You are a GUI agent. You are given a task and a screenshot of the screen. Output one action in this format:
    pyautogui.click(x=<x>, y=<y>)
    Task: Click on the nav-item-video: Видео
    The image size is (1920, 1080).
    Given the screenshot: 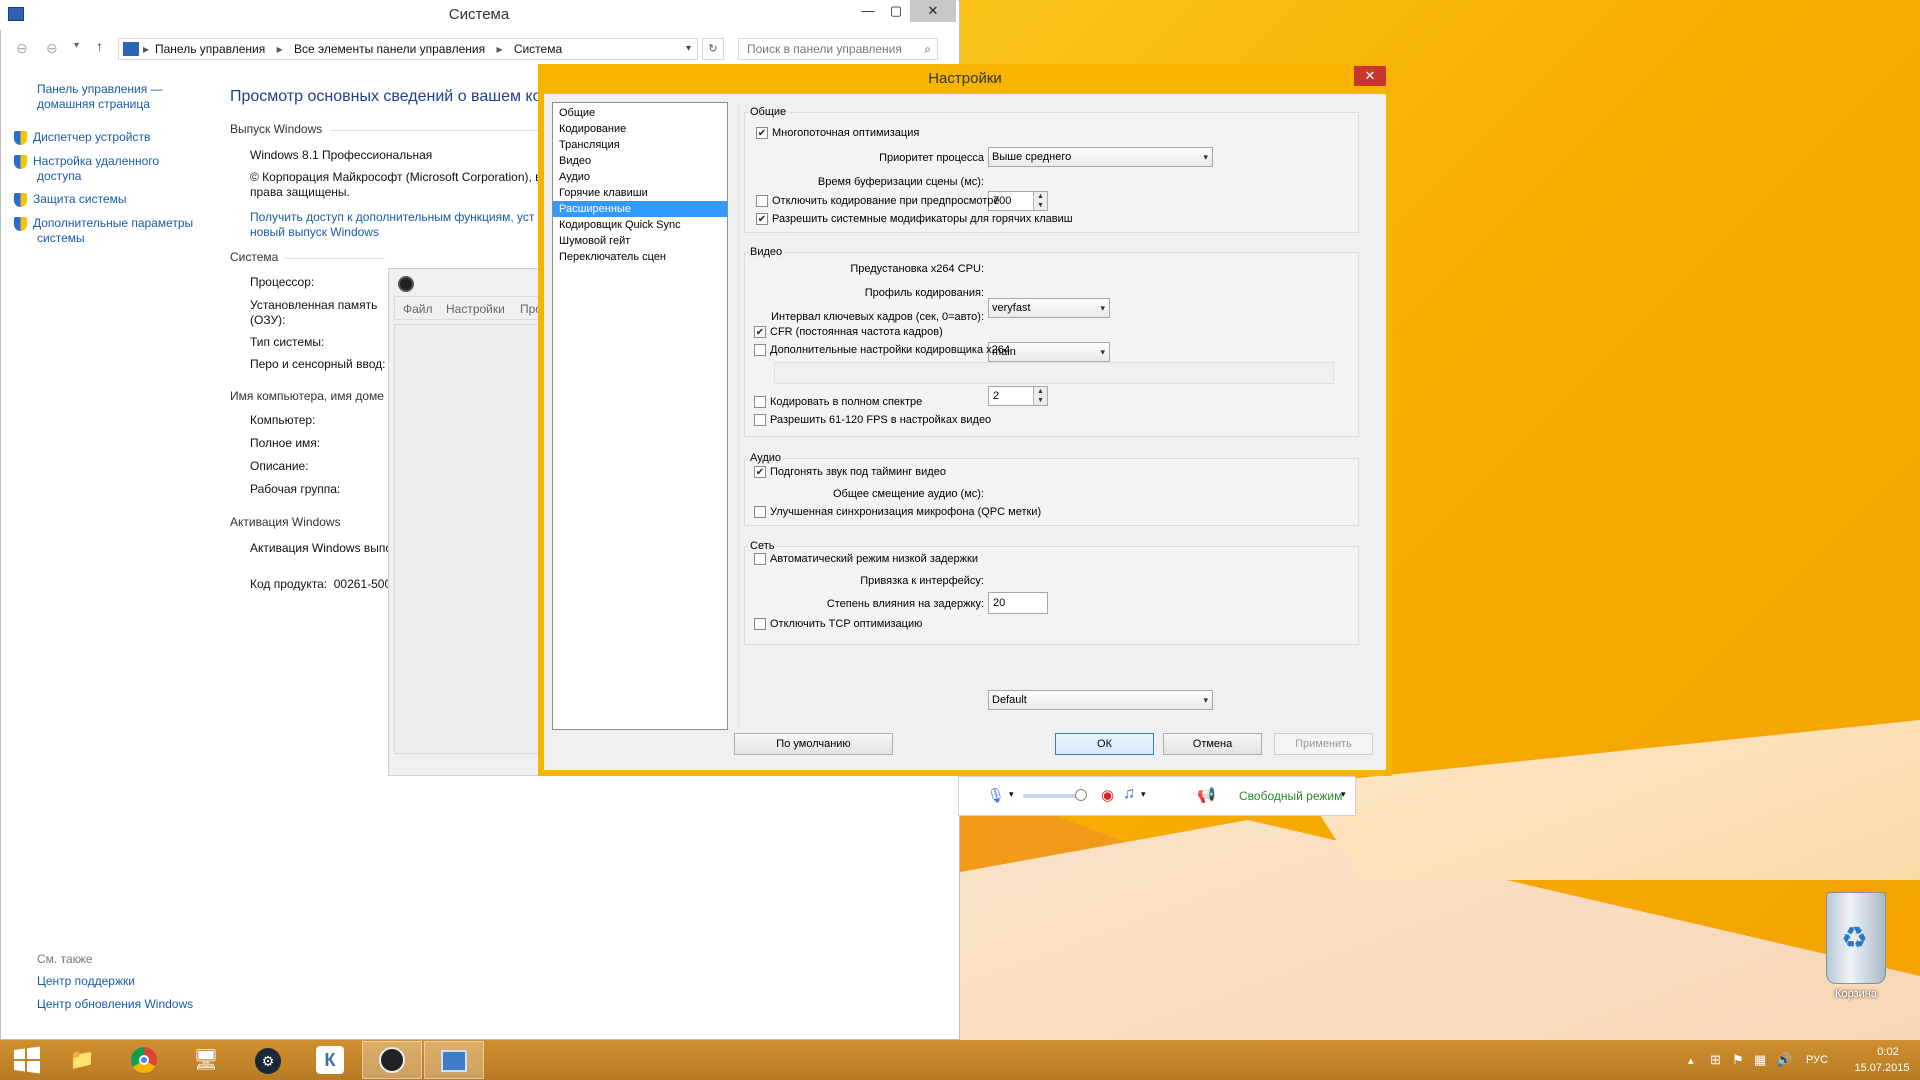 What is the action you would take?
    pyautogui.click(x=640, y=161)
    